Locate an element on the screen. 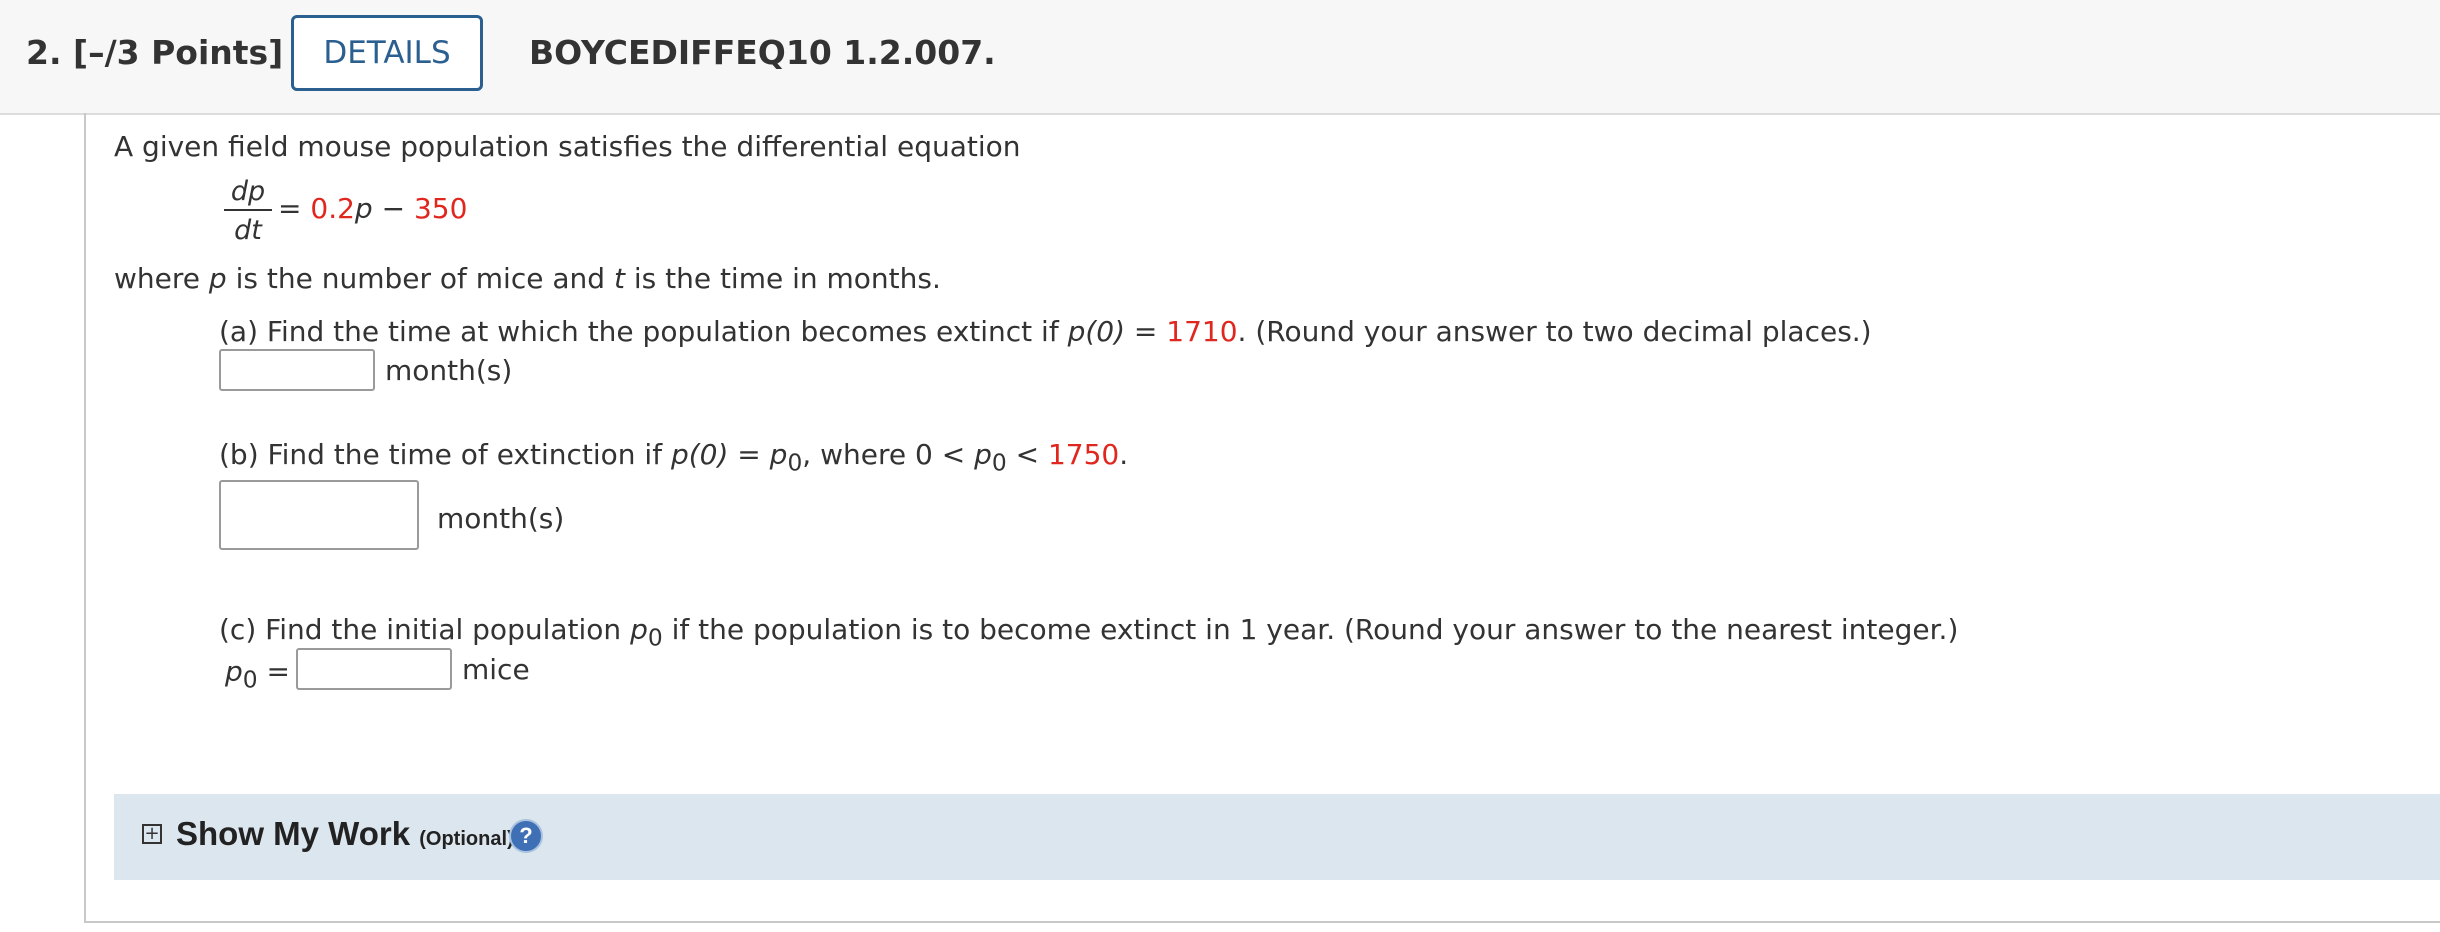  part-c-prefix: (c) Find the initial population is located at coordinates (425, 629).